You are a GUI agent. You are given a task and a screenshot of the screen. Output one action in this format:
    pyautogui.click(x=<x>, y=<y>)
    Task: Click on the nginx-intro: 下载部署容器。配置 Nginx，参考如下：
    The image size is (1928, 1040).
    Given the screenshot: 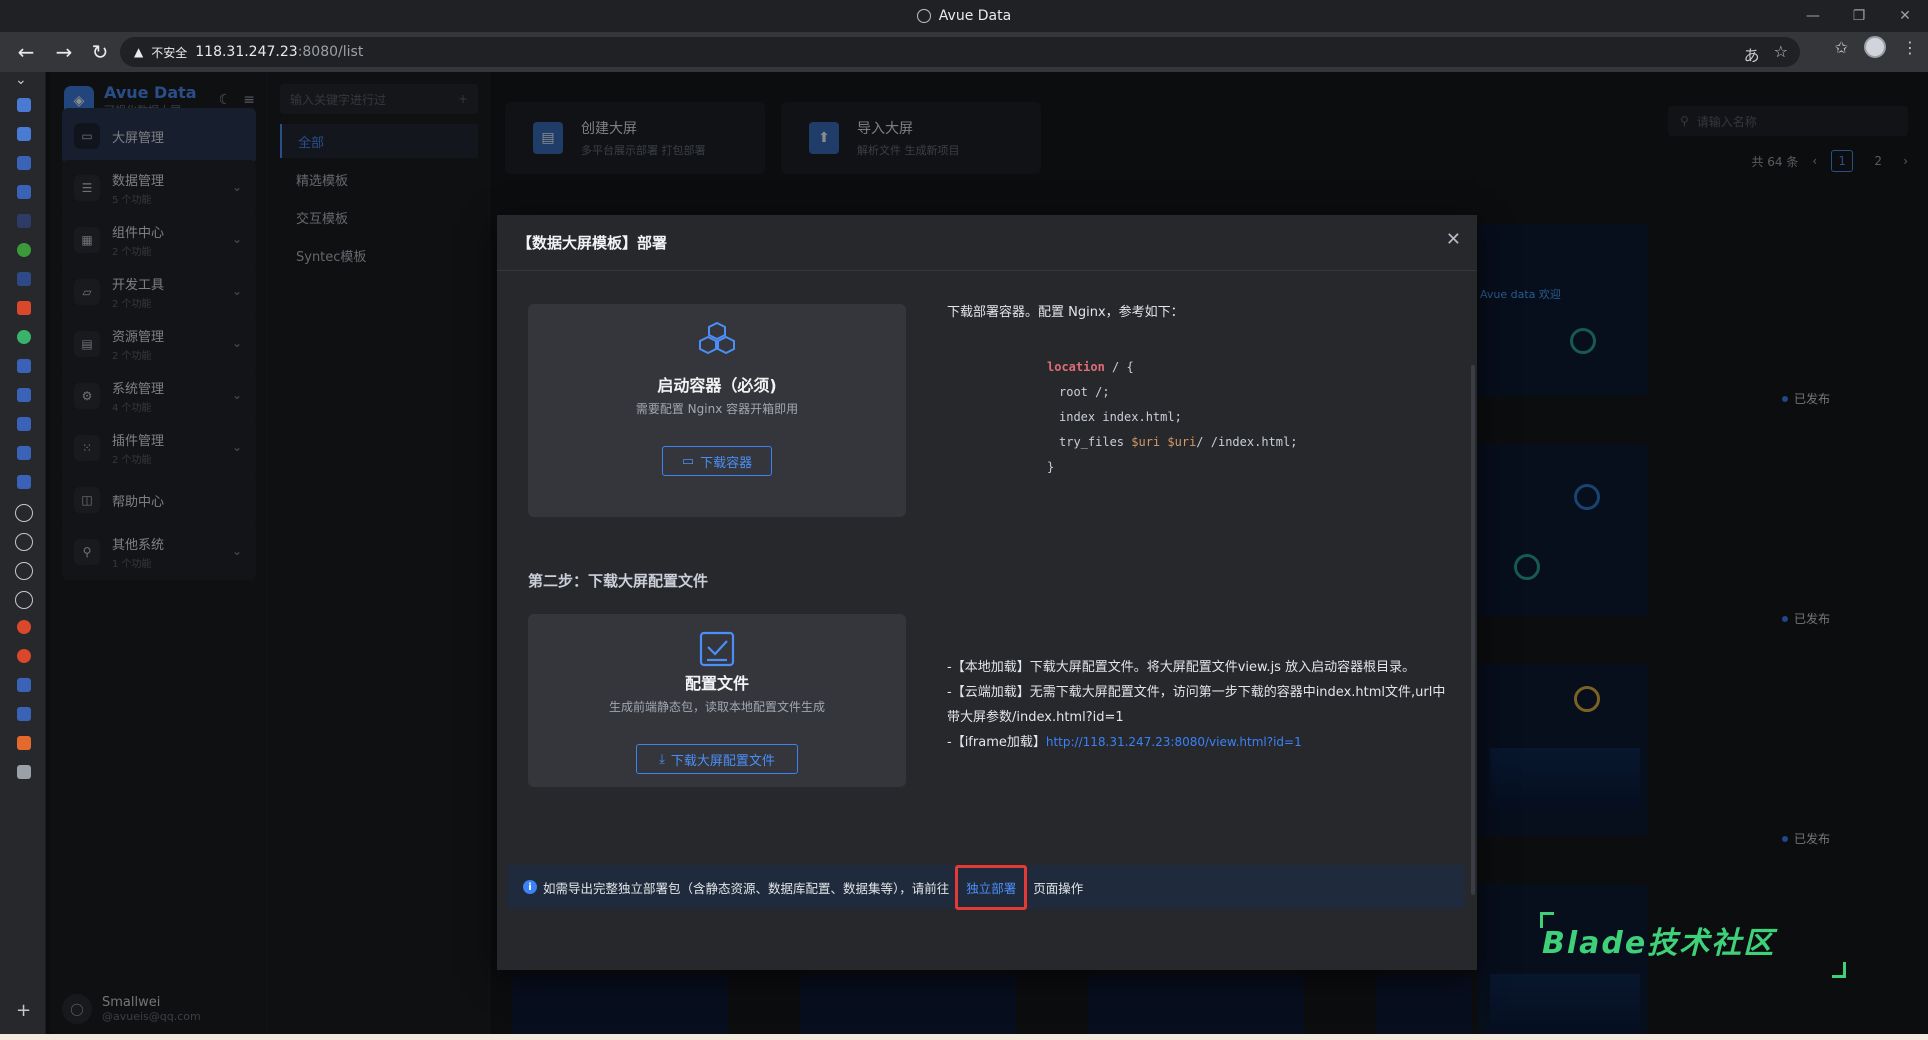 What is the action you would take?
    pyautogui.click(x=1065, y=312)
    